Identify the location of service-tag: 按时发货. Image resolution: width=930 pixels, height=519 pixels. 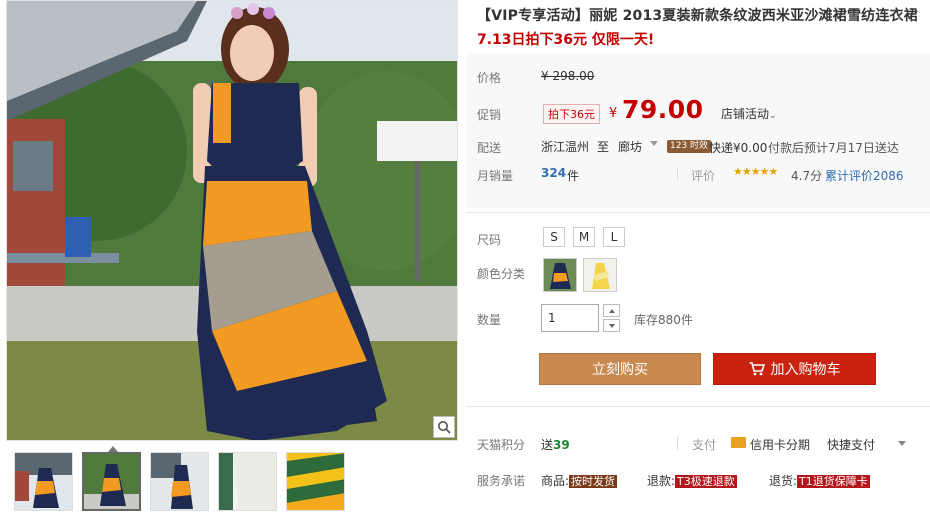
(593, 481).